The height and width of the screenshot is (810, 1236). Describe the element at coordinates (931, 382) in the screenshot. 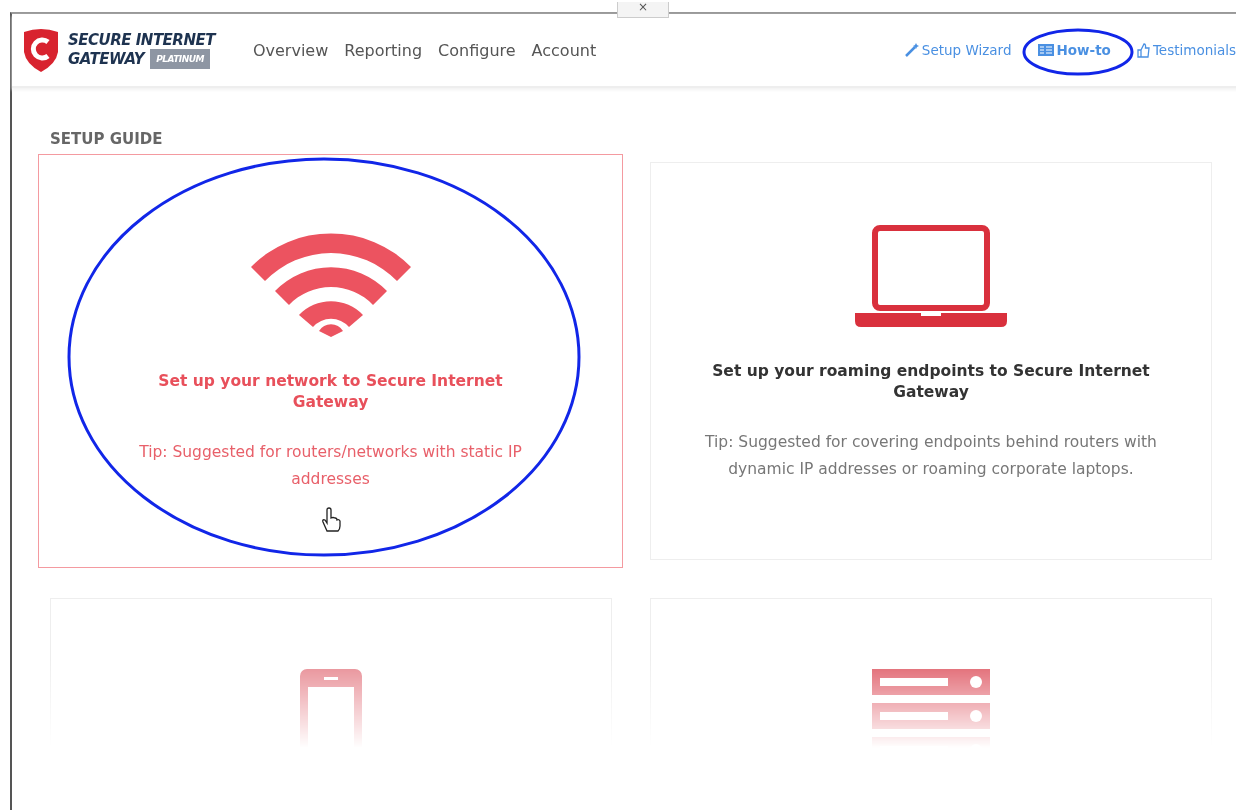

I see `card-title: Set up your roaming endpoints to Secure Internet Gateway` at that location.